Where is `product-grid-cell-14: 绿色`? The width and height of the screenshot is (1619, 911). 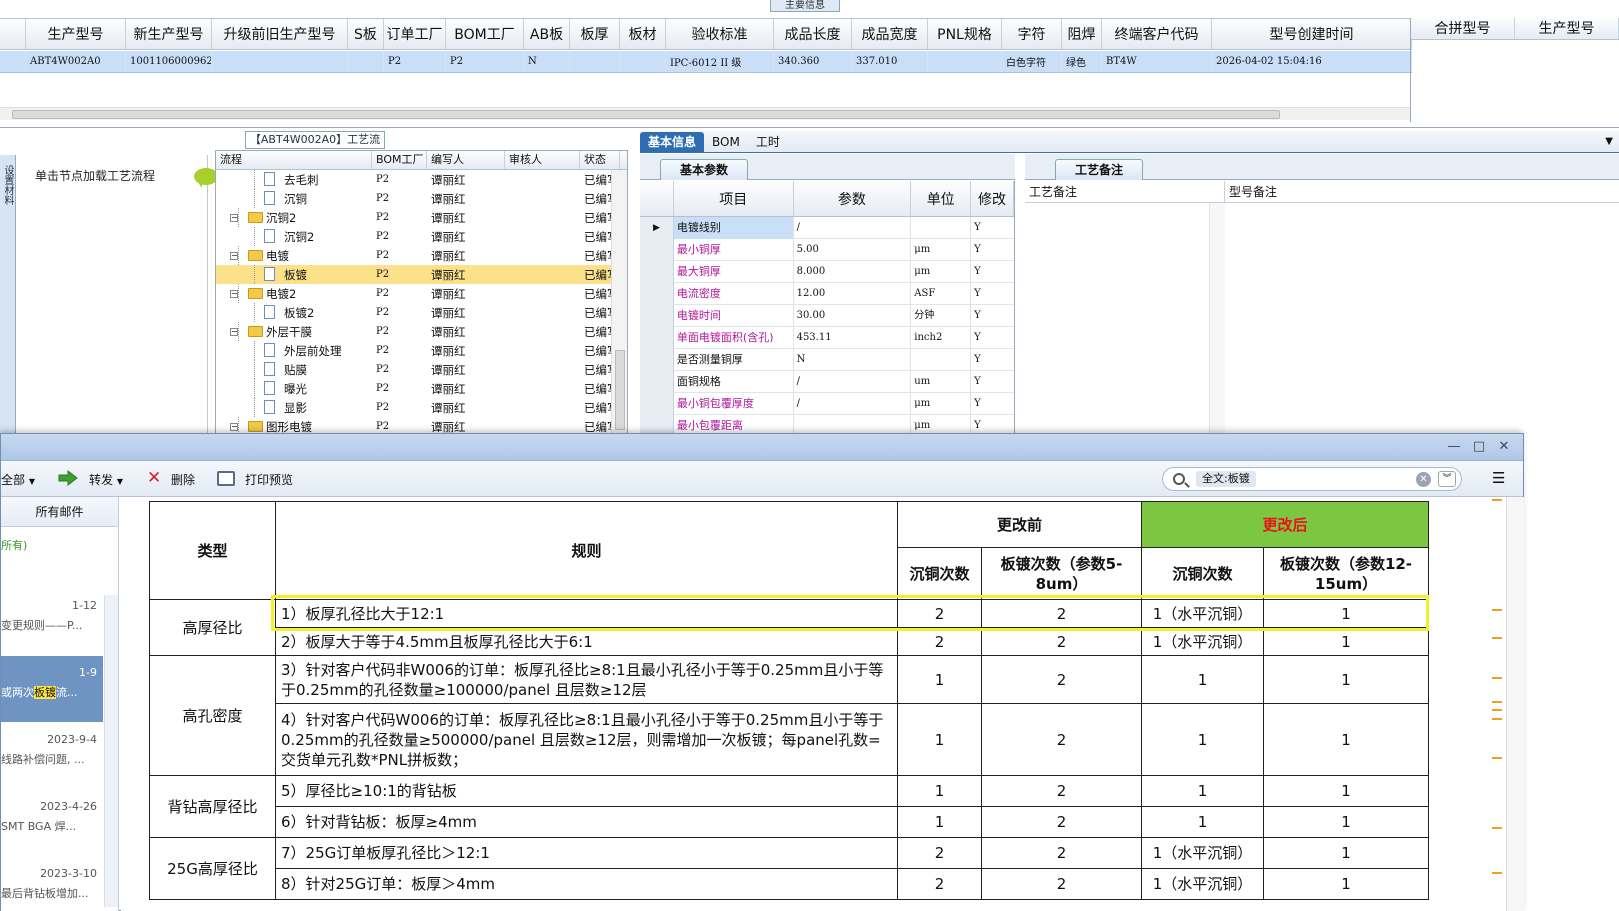 product-grid-cell-14: 绿色 is located at coordinates (1082, 61).